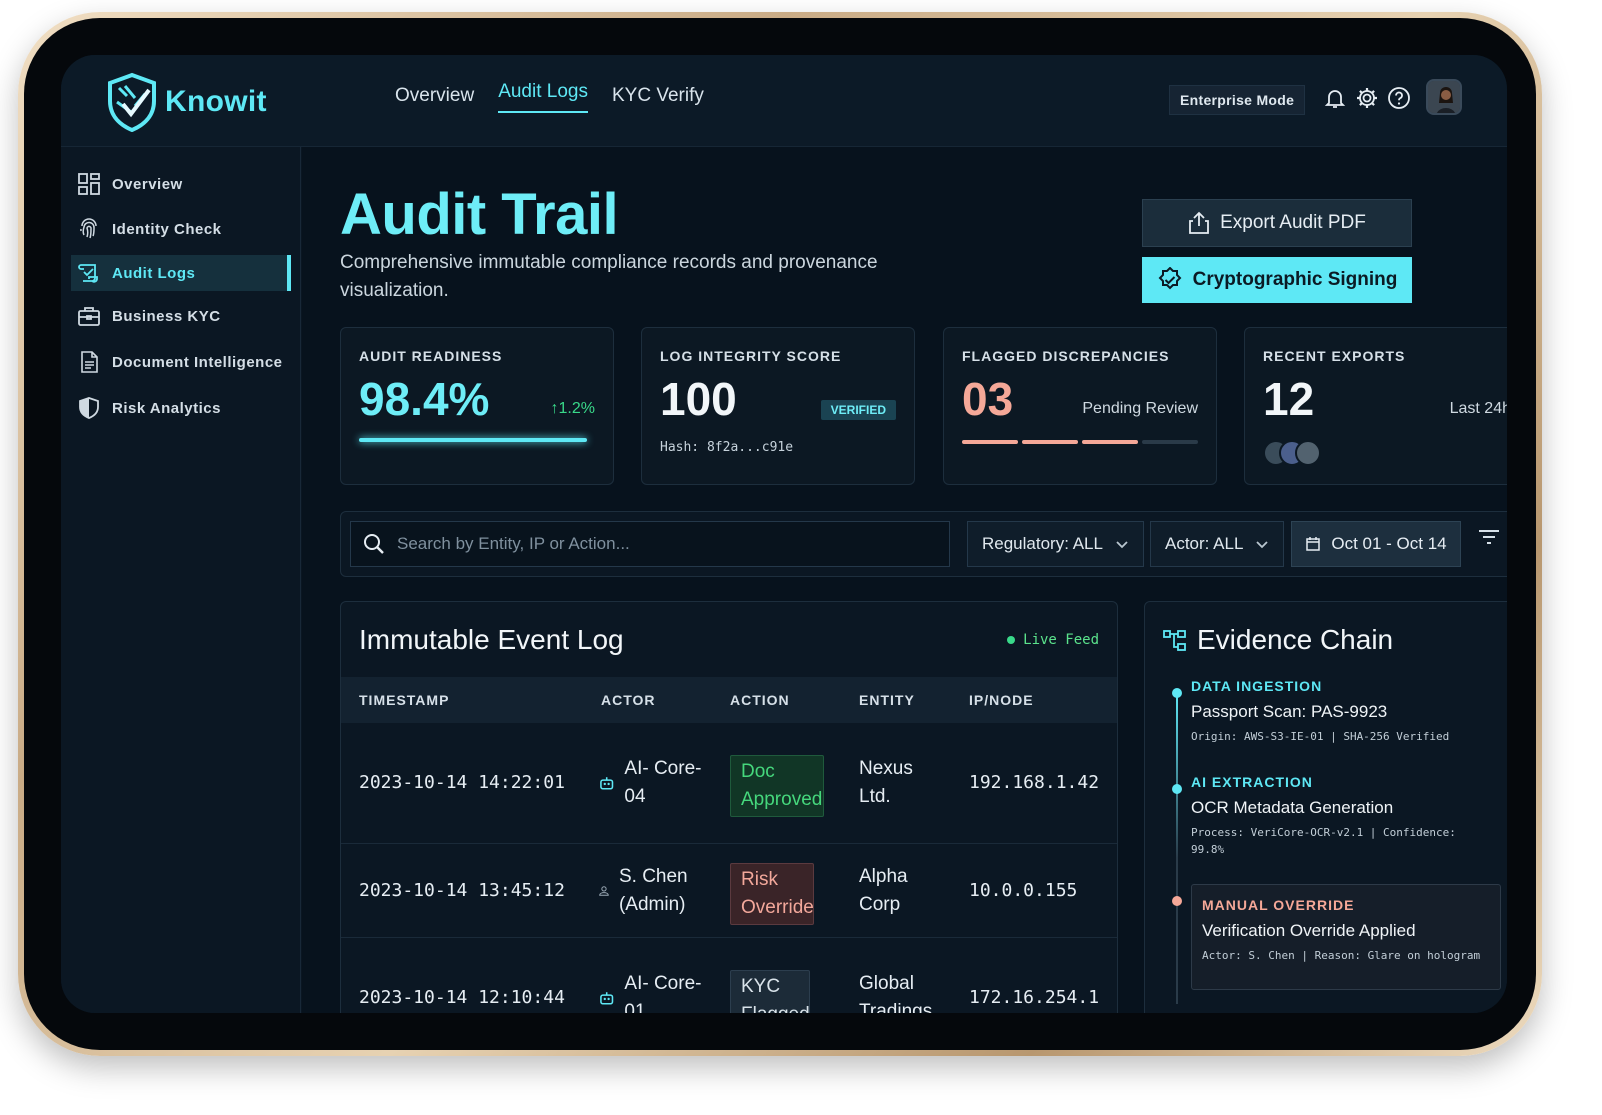 Image resolution: width=1602 pixels, height=1115 pixels. I want to click on row-actor: S. Chen (Admin), so click(659, 891).